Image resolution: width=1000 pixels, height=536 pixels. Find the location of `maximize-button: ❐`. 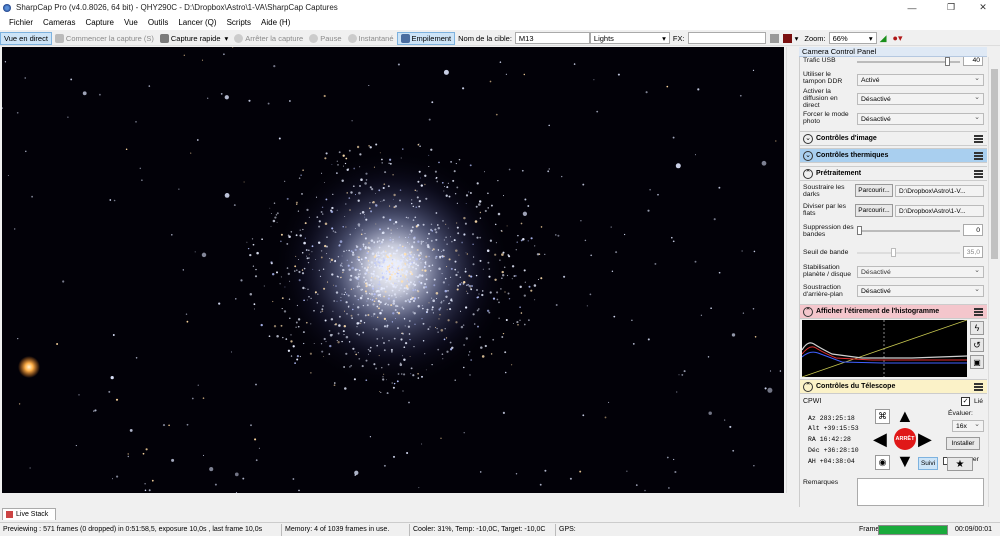

maximize-button: ❐ is located at coordinates (951, 7).